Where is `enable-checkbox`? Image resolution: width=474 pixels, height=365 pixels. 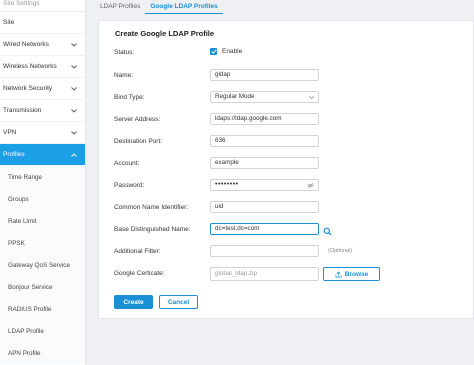 enable-checkbox is located at coordinates (213, 51).